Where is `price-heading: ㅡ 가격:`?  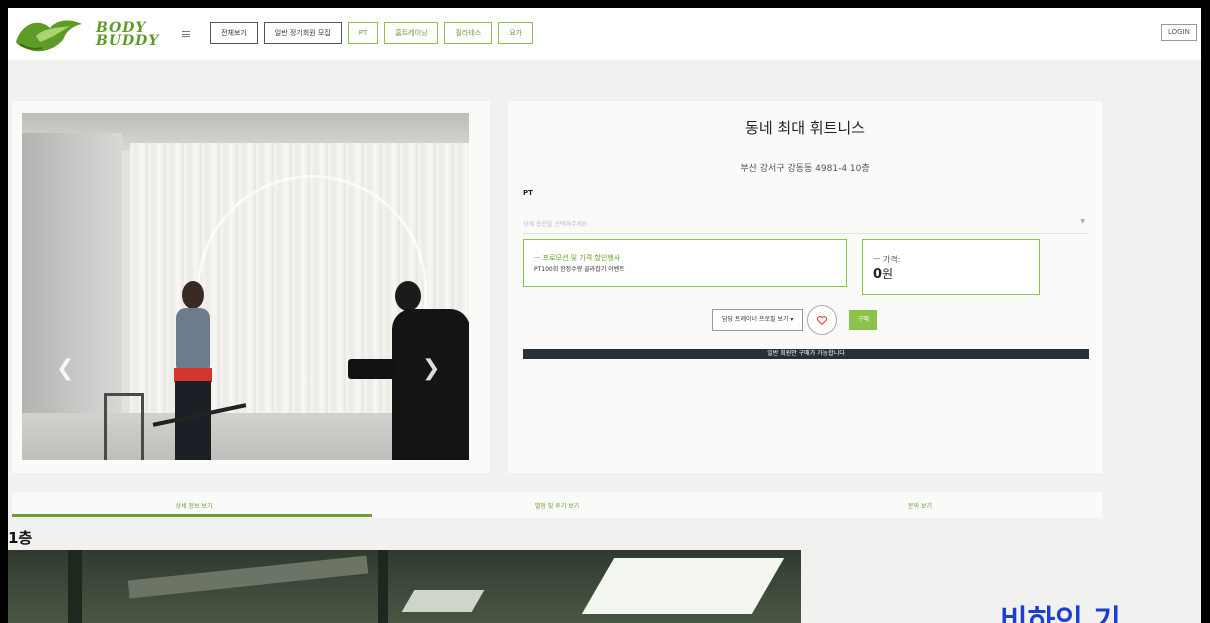 price-heading: ㅡ 가격: is located at coordinates (887, 259).